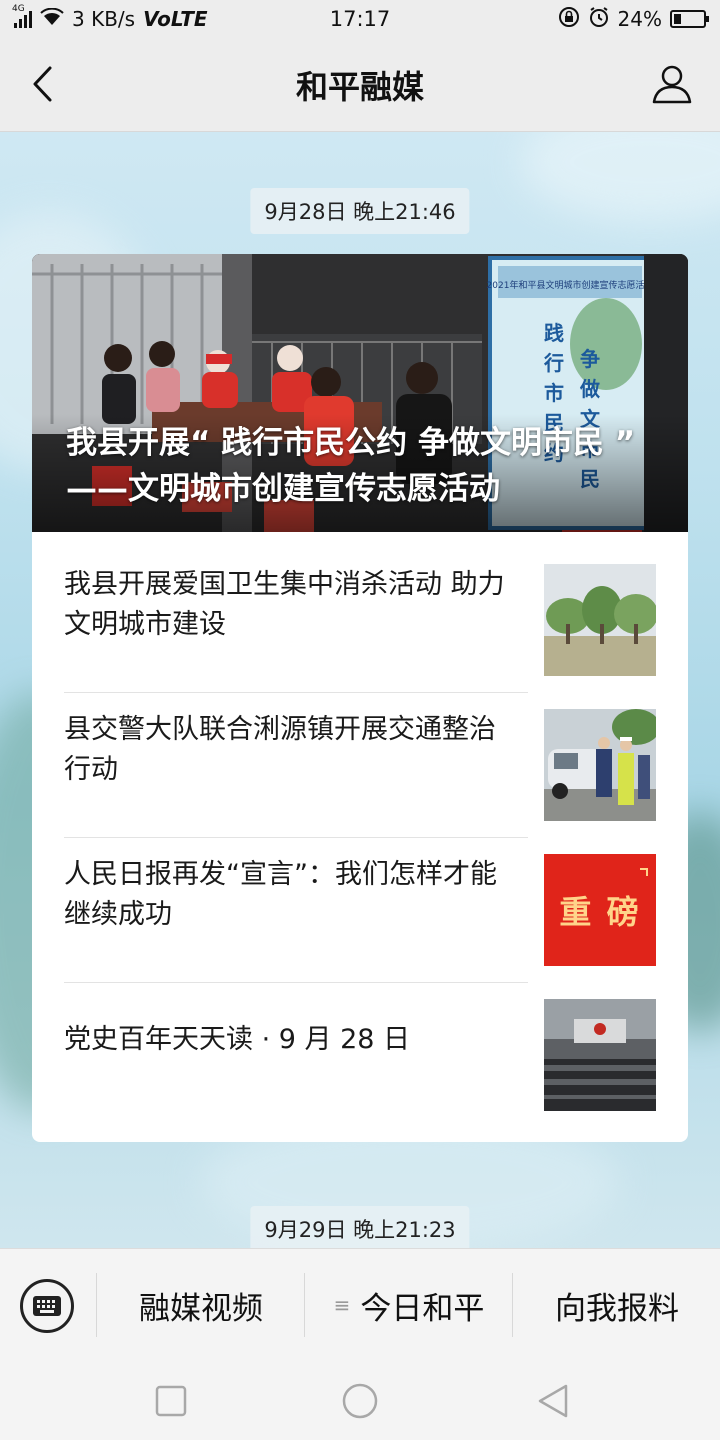  I want to click on home-icon, so click(360, 1401).